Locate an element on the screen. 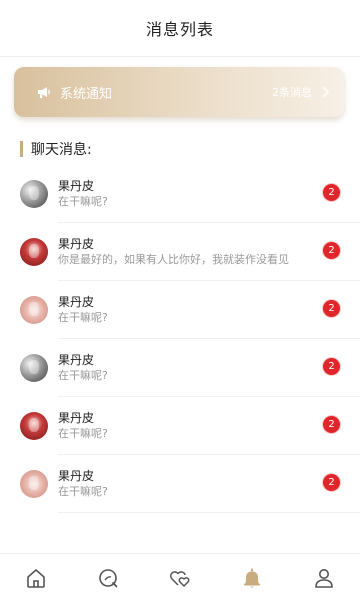 Image resolution: width=360 pixels, height=602 pixels. tab-notifications is located at coordinates (252, 578).